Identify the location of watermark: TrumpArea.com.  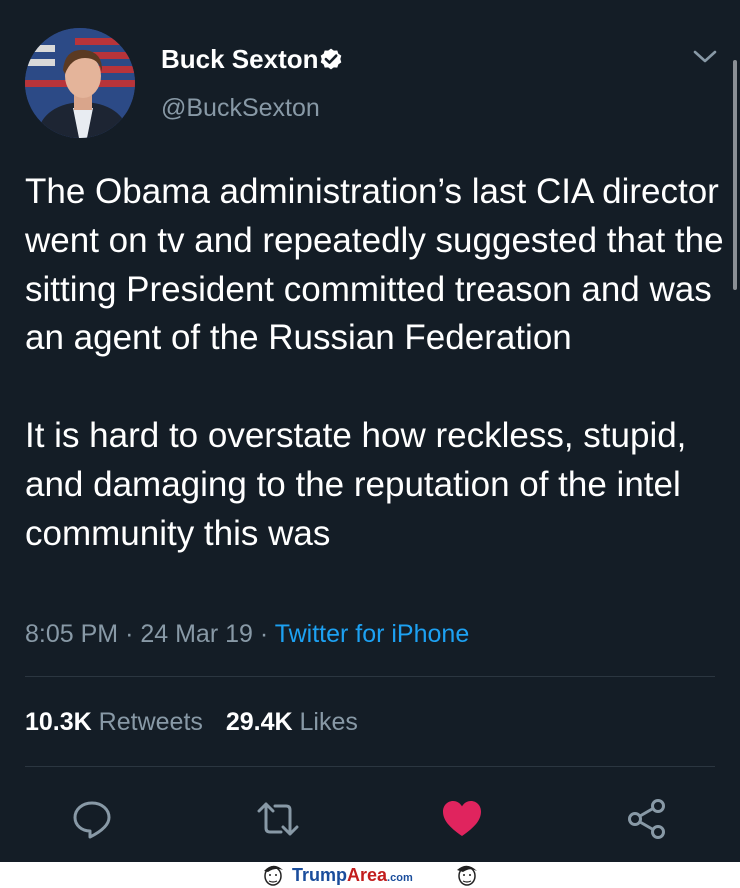
(370, 875).